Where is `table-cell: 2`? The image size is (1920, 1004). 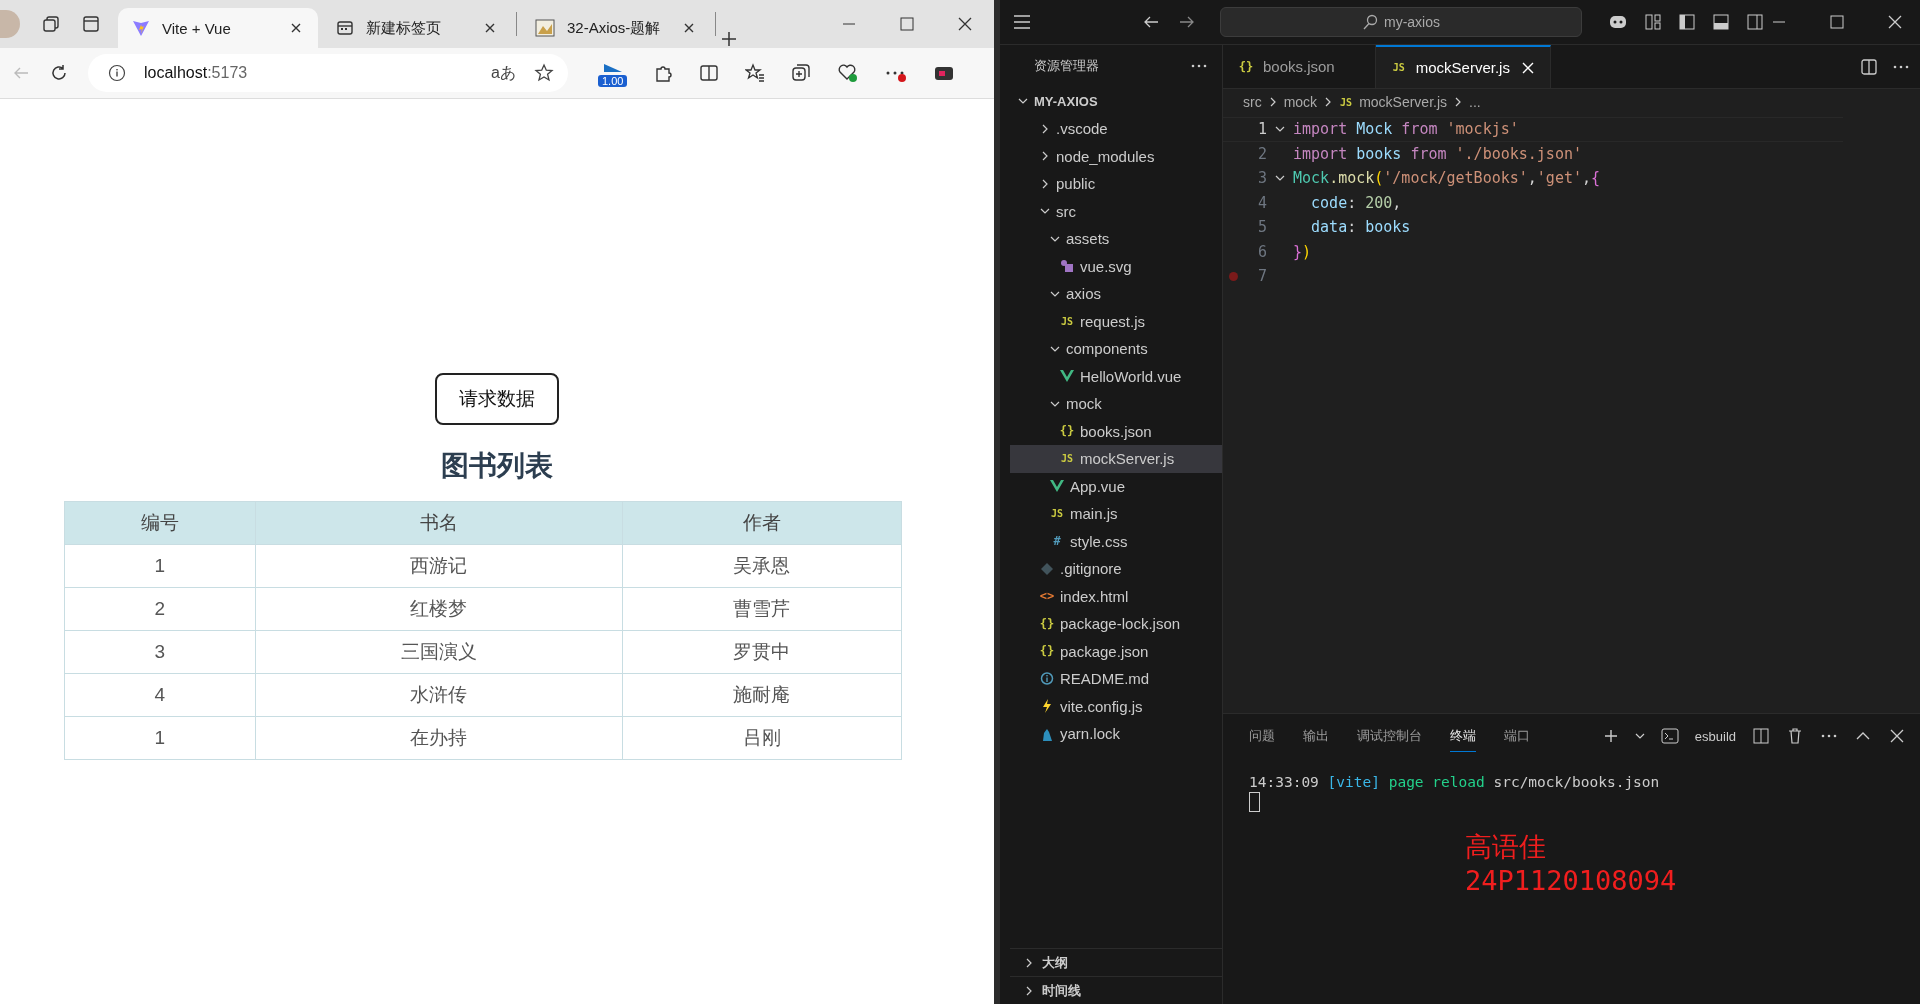
table-cell: 2 is located at coordinates (160, 609).